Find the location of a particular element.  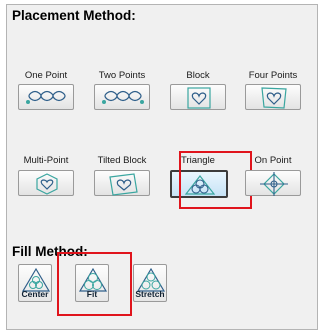

option-label-block: Block is located at coordinates (198, 75).